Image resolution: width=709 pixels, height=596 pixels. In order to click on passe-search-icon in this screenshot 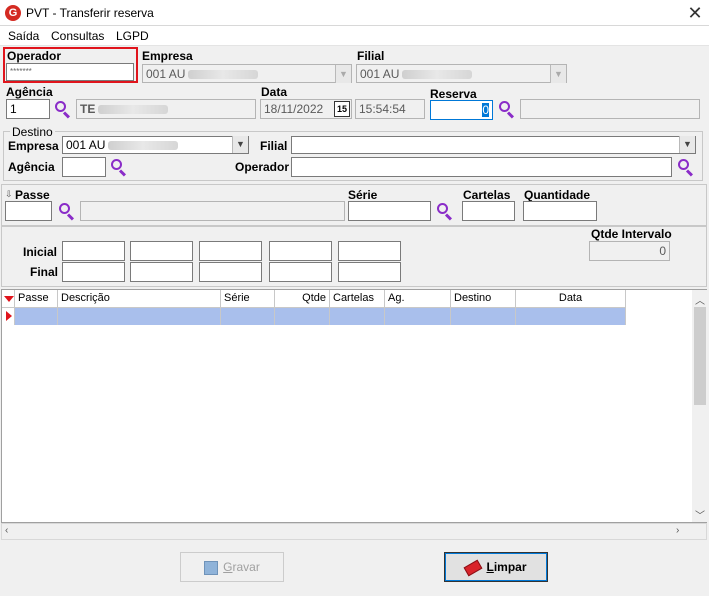, I will do `click(67, 212)`.